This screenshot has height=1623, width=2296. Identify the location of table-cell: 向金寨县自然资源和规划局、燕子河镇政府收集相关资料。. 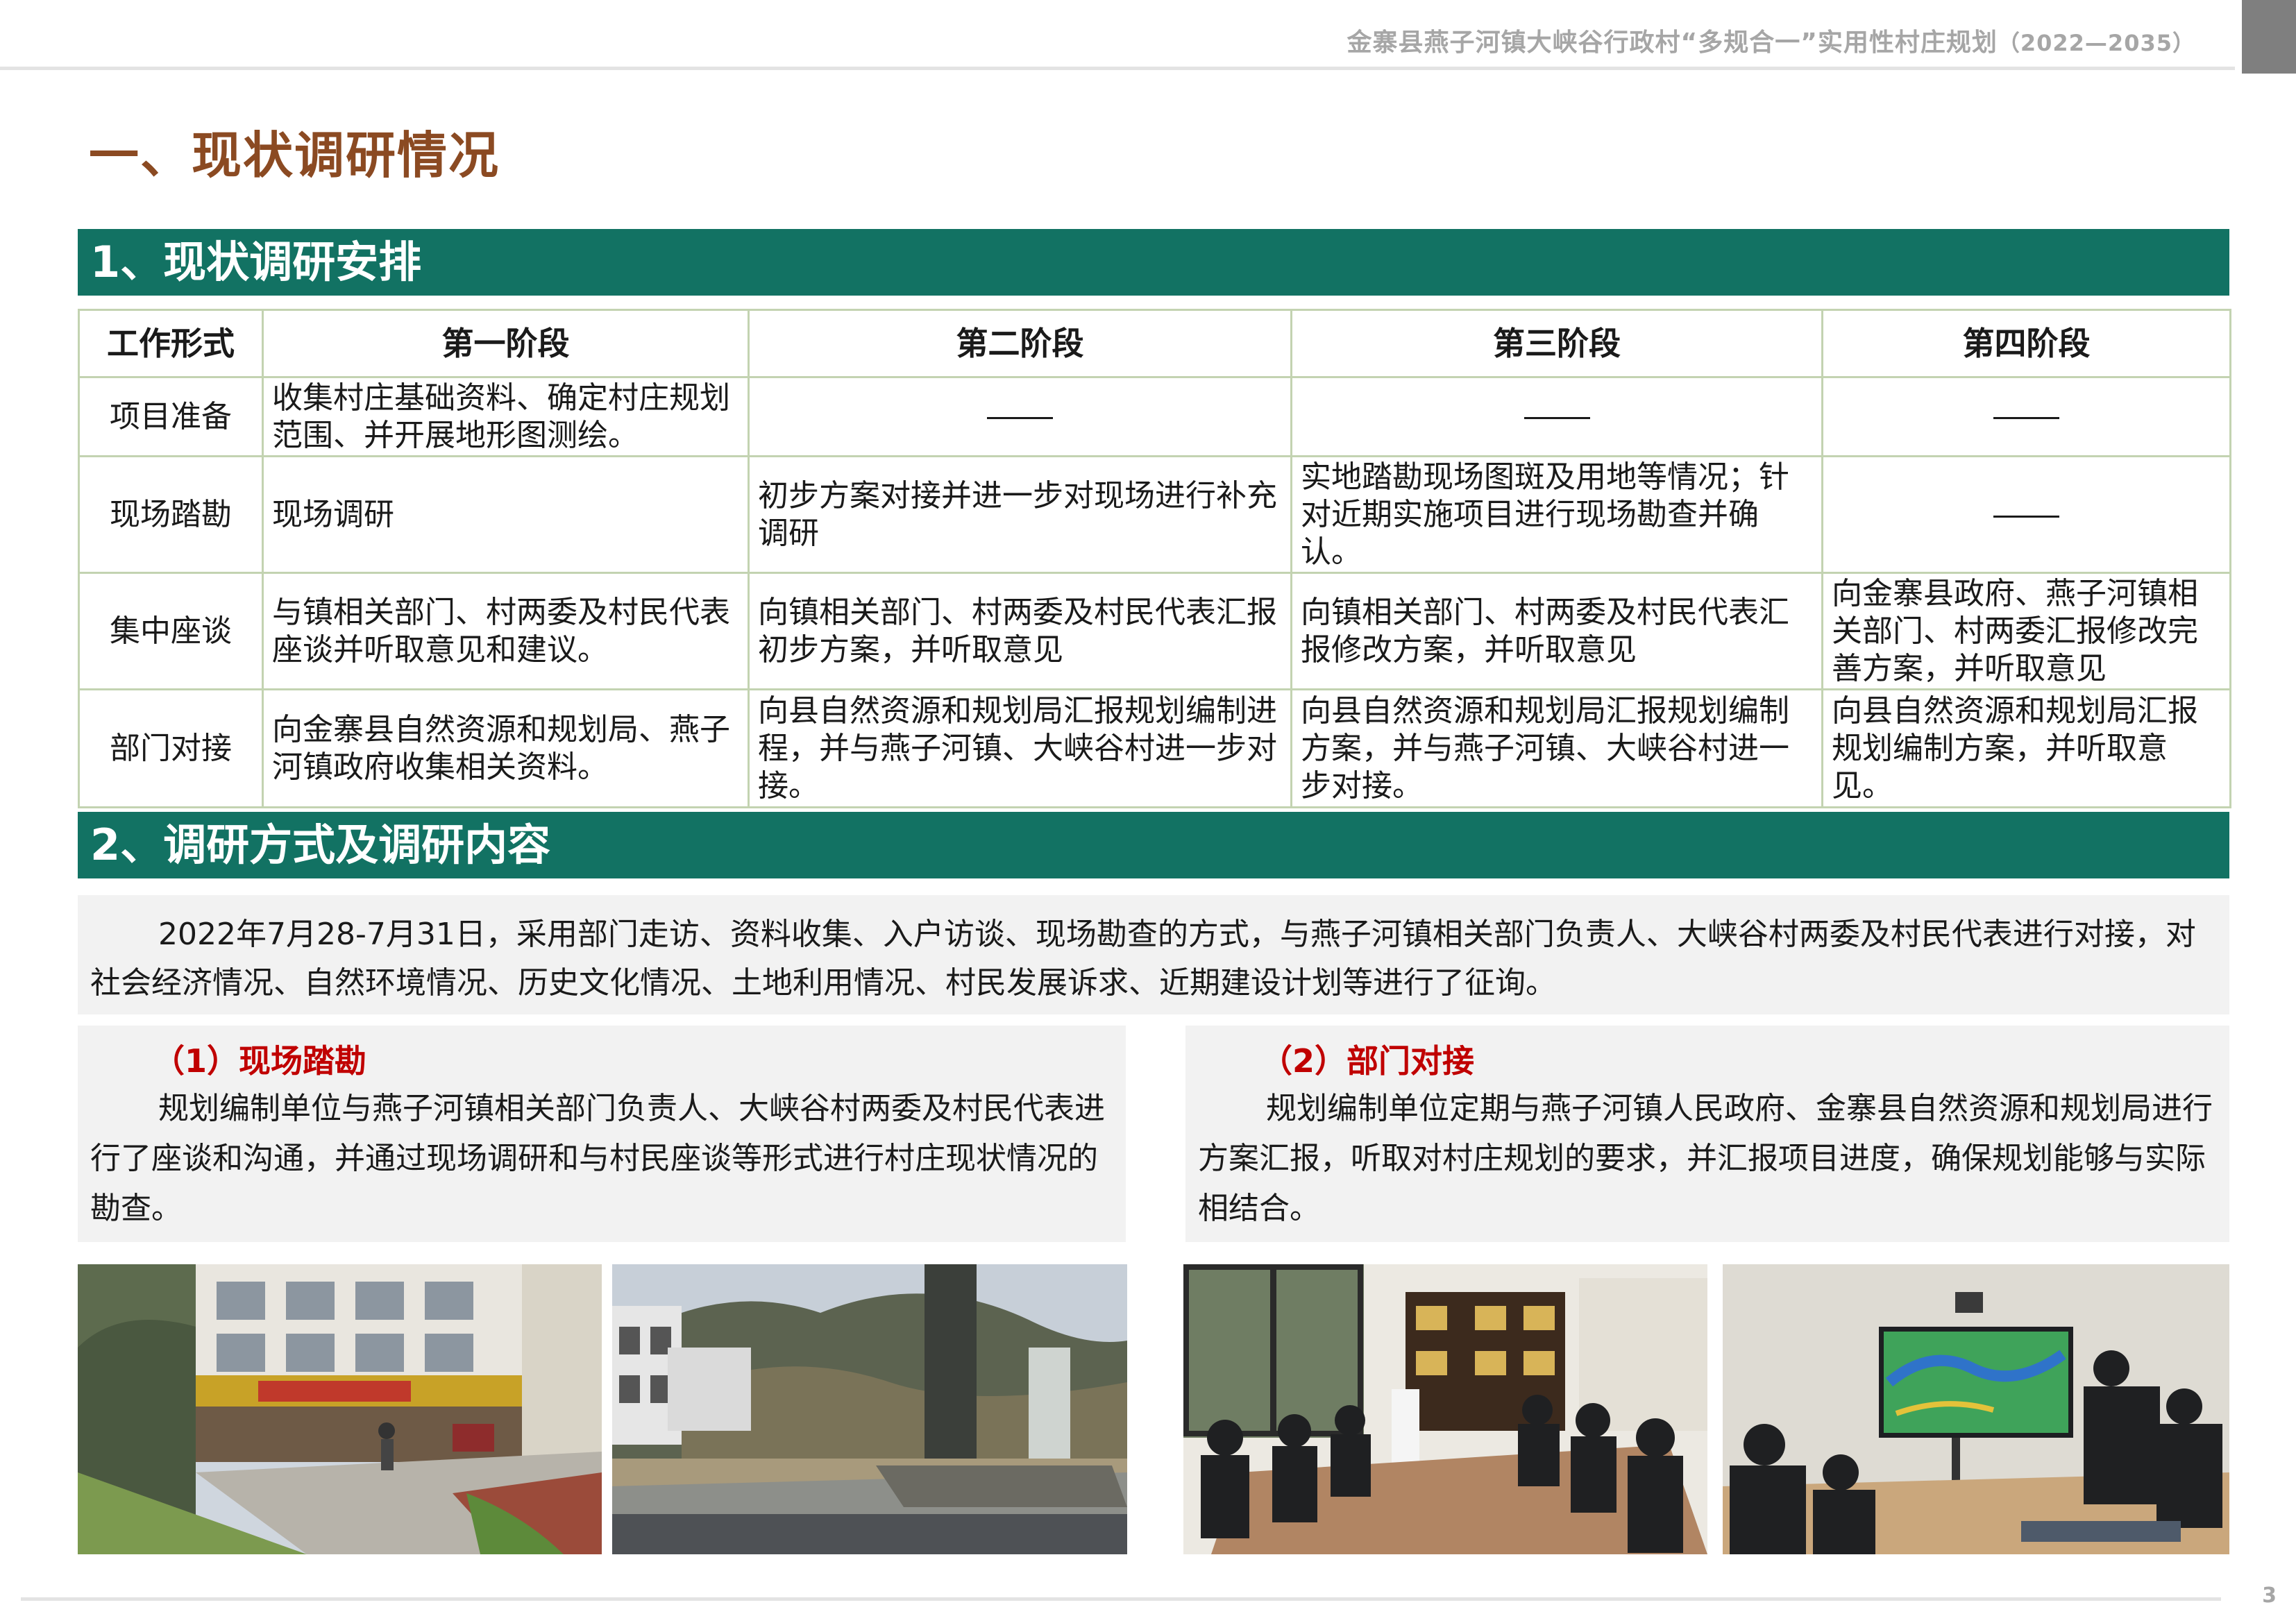
(506, 749).